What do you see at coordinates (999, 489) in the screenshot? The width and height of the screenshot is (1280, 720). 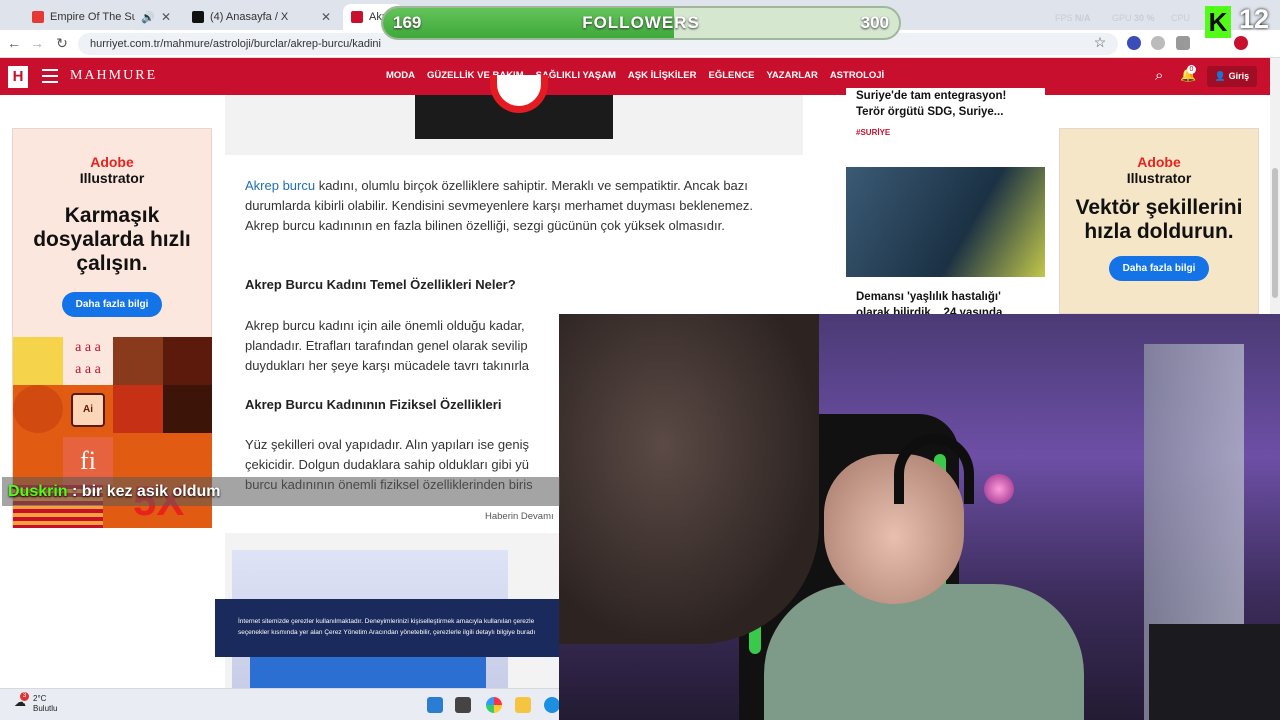 I see `webcam-lamp` at bounding box center [999, 489].